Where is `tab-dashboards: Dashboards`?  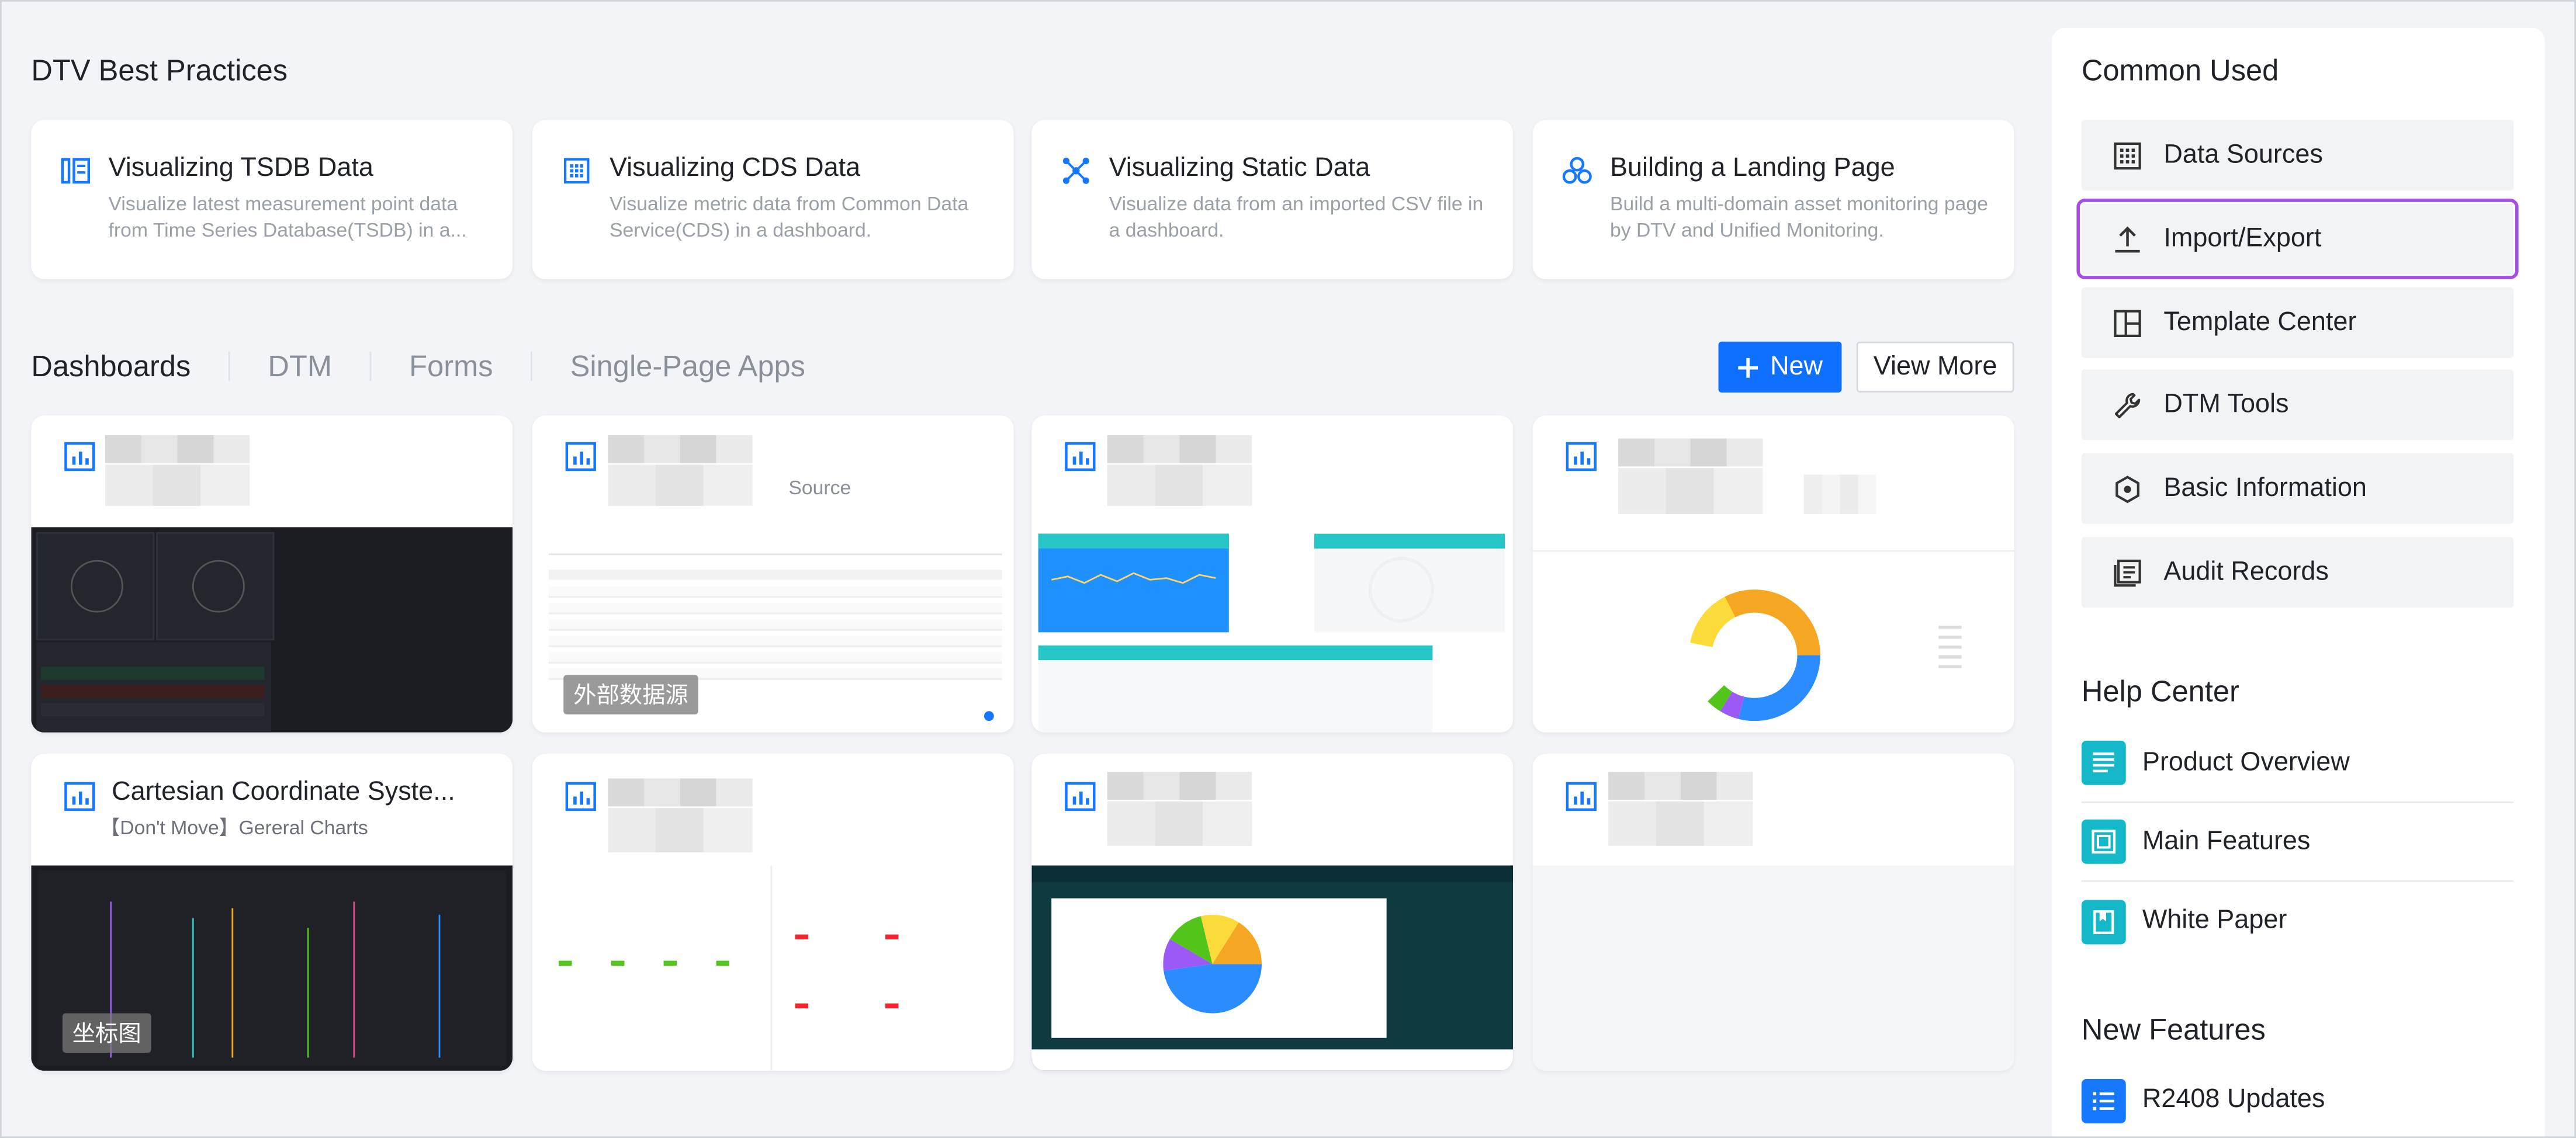
tab-dashboards: Dashboards is located at coordinates (111, 366).